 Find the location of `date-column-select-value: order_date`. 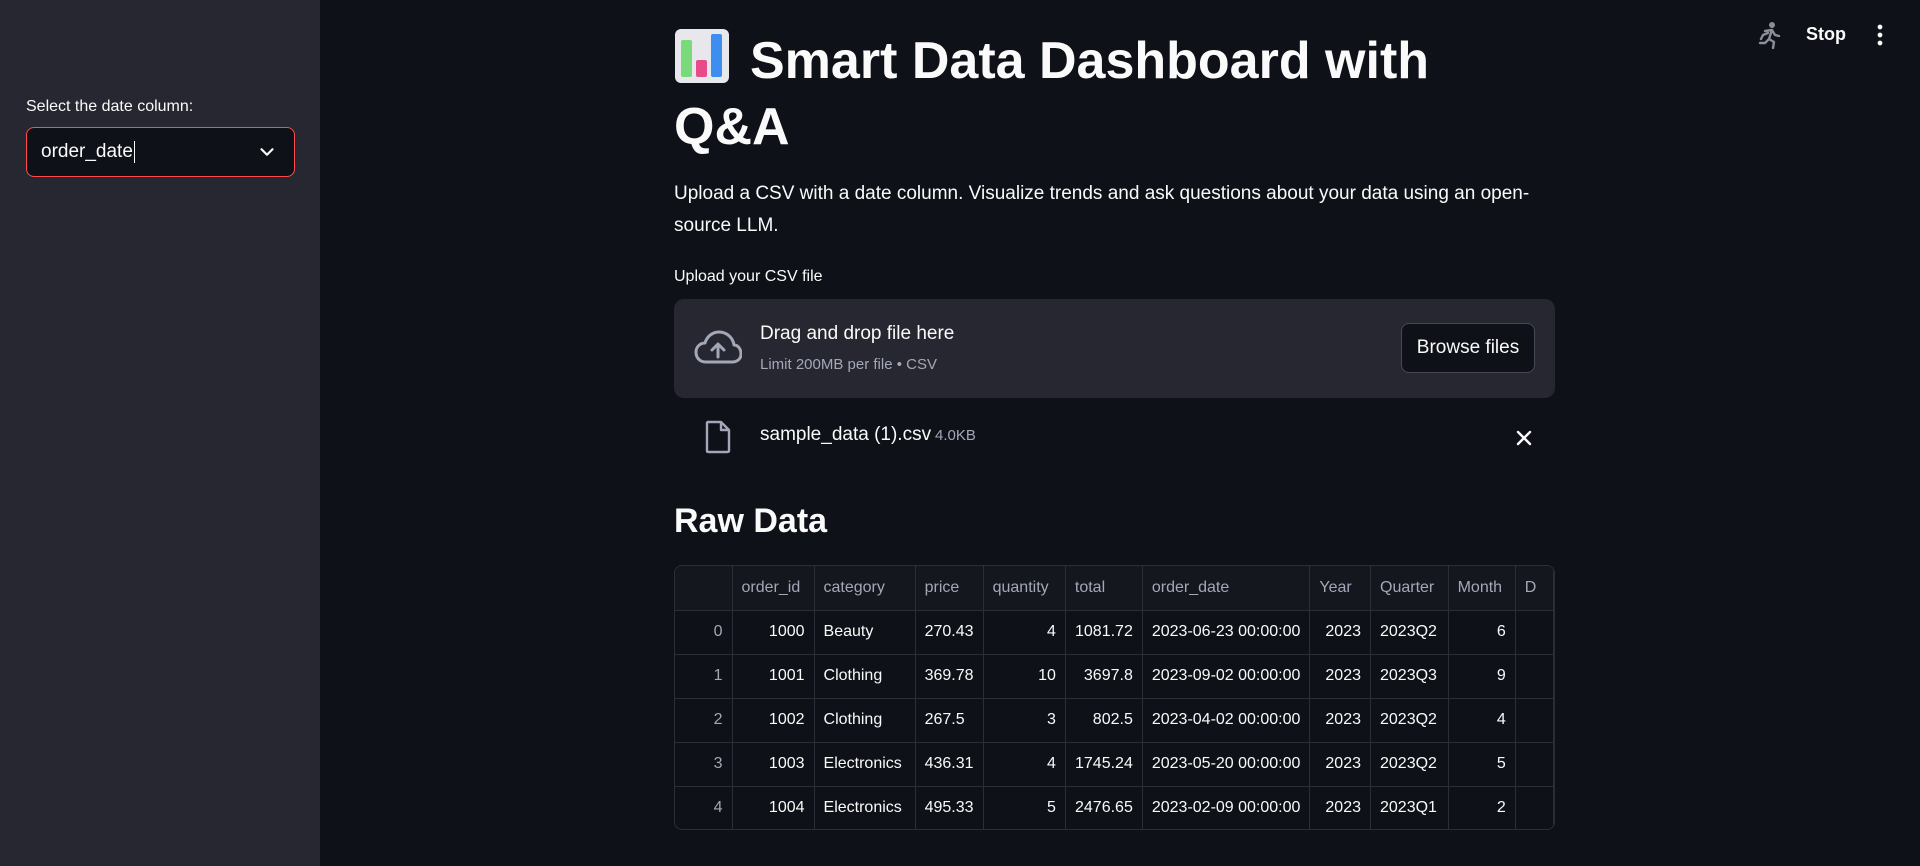

date-column-select-value: order_date is located at coordinates (87, 151).